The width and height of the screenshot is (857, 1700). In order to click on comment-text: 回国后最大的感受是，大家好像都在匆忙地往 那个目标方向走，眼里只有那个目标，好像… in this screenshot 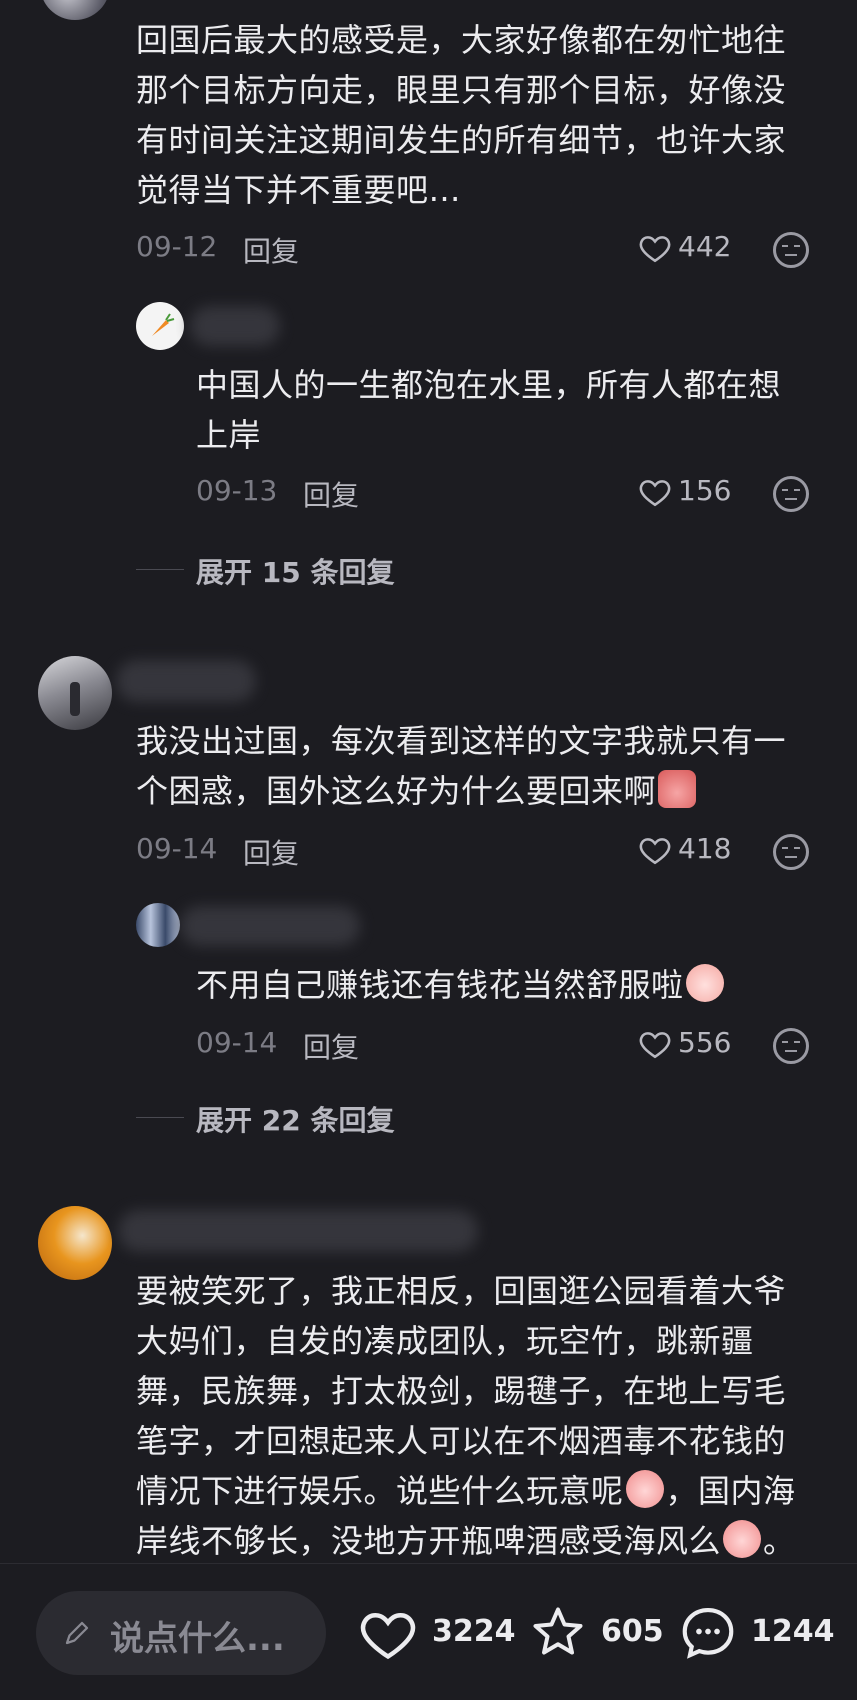, I will do `click(461, 115)`.